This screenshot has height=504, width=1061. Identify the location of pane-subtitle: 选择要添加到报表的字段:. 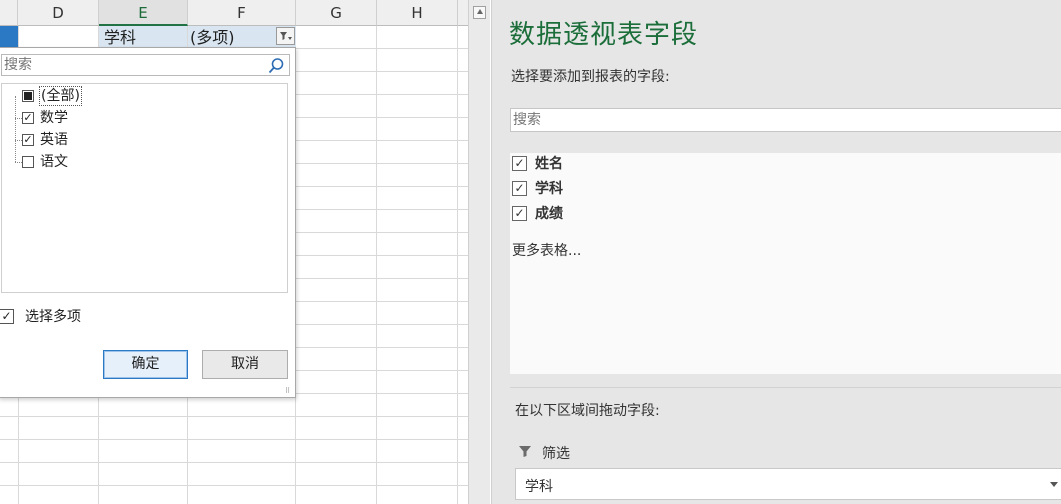
(590, 77).